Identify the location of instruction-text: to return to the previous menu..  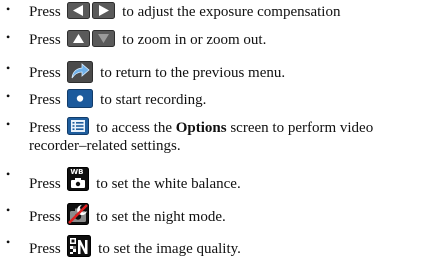
(193, 73).